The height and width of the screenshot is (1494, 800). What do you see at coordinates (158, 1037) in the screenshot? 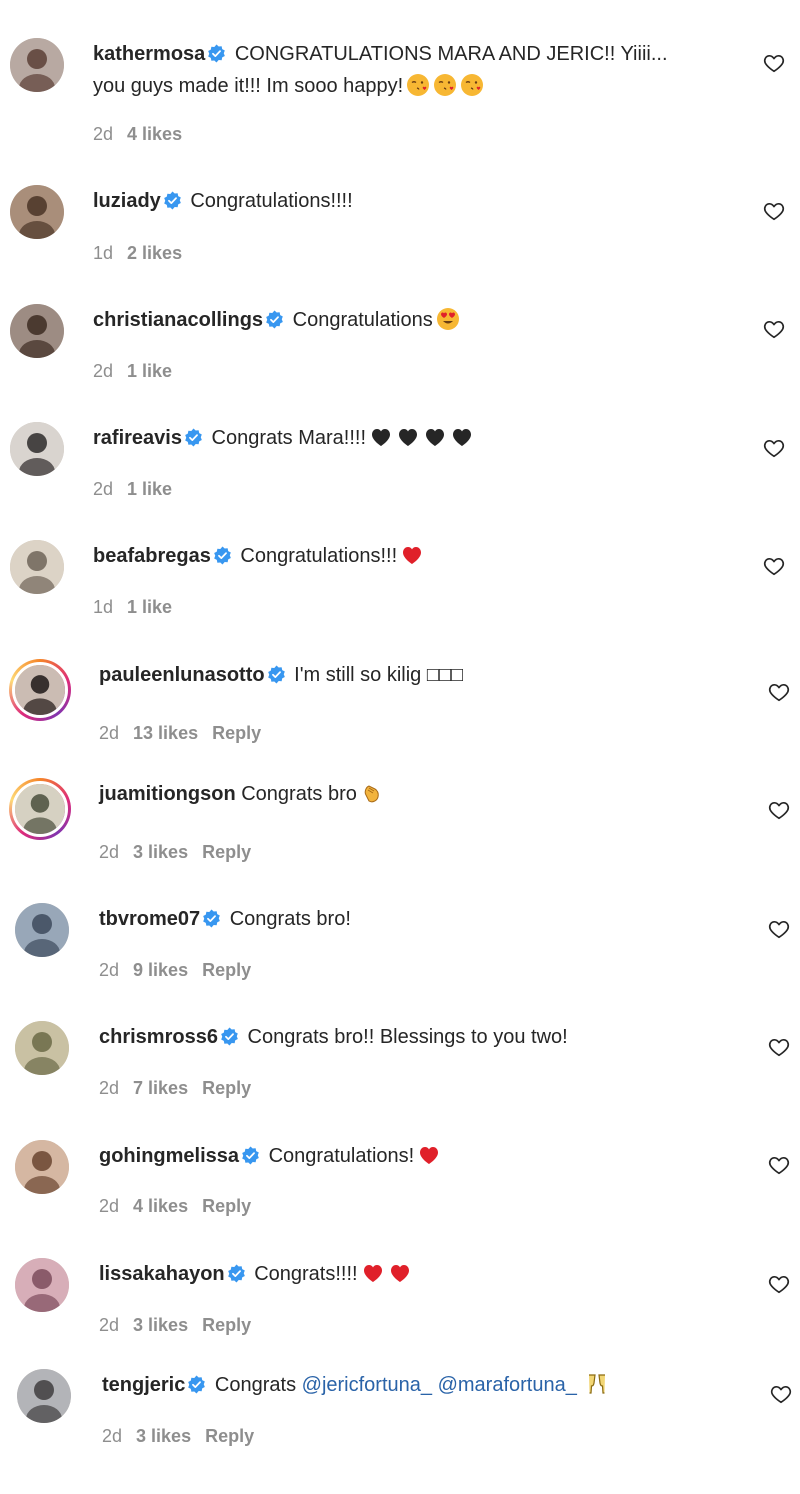
I see `comment-username: chrismross6` at bounding box center [158, 1037].